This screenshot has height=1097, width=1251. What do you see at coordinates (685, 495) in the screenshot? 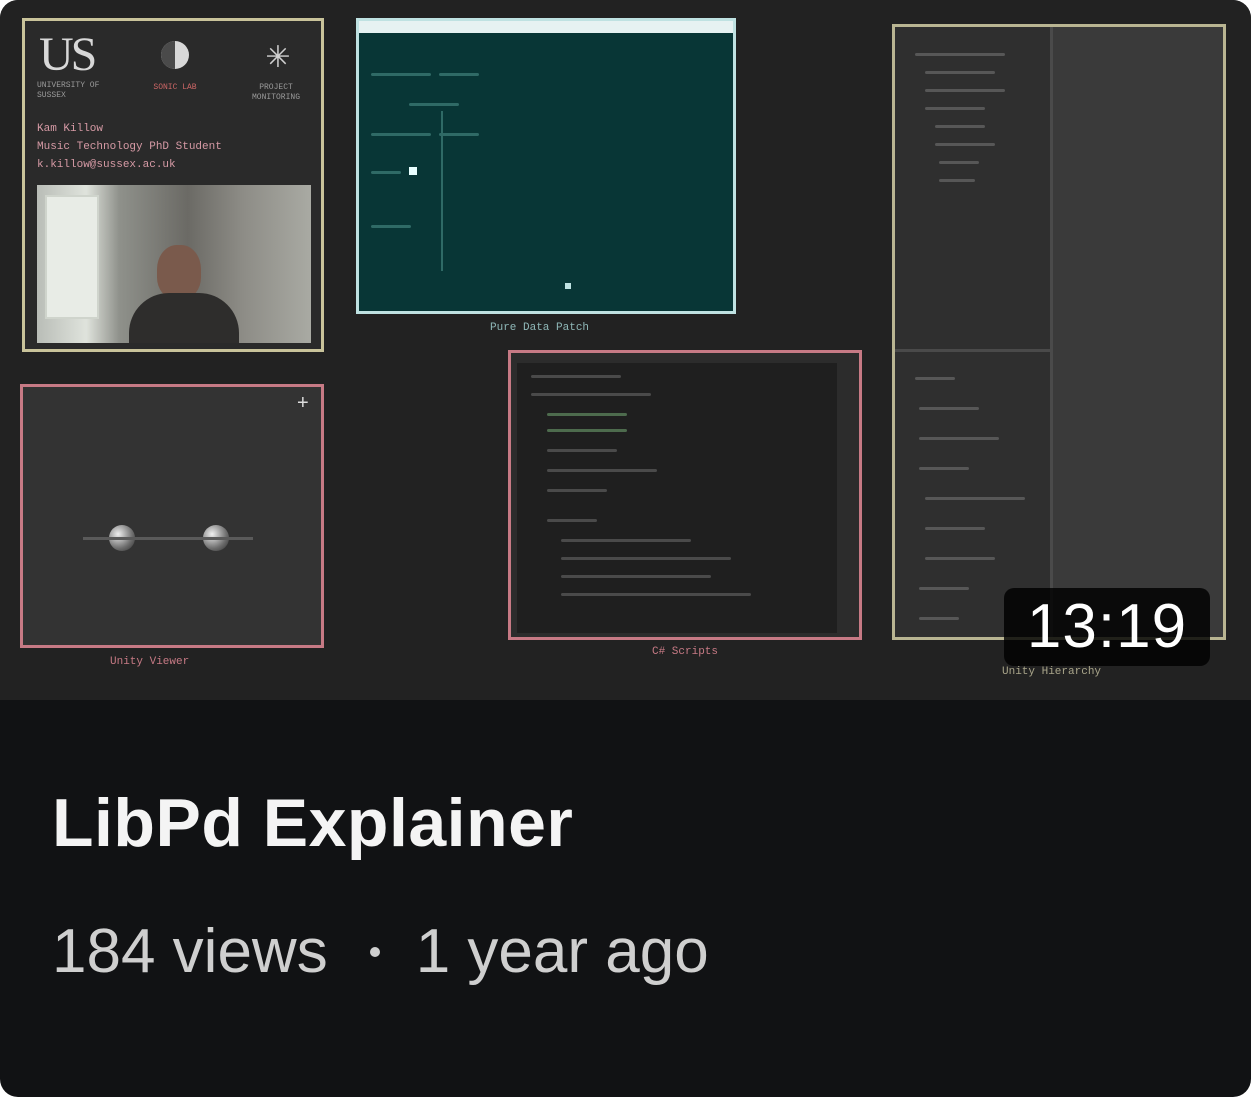
I see `scripts-window` at bounding box center [685, 495].